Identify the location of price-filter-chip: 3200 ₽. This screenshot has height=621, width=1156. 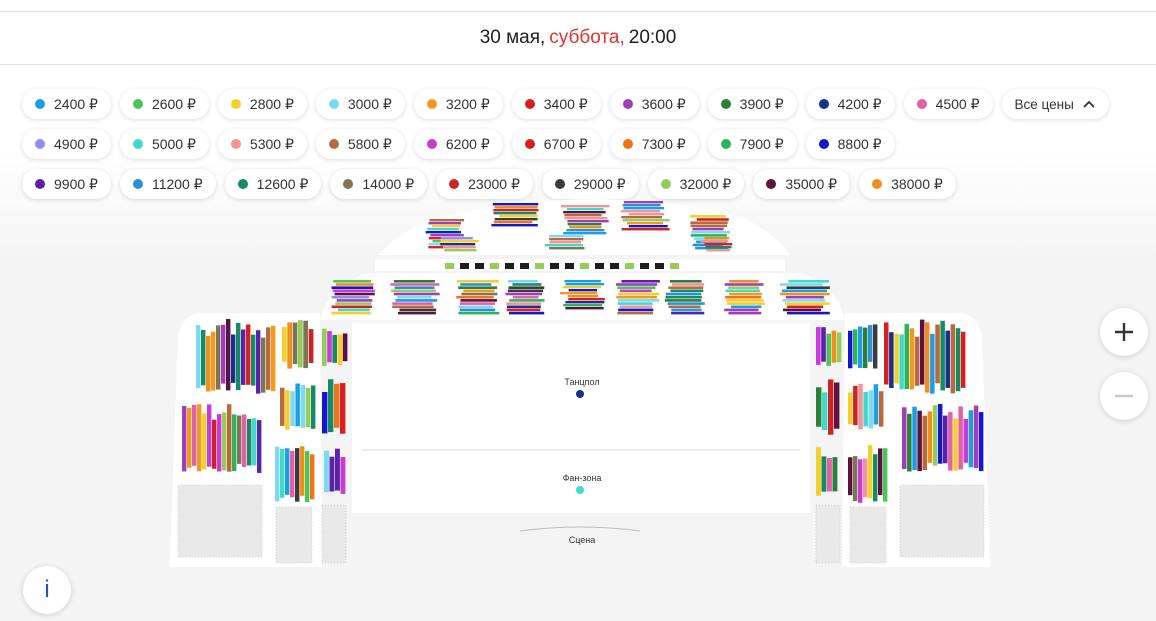
(458, 104).